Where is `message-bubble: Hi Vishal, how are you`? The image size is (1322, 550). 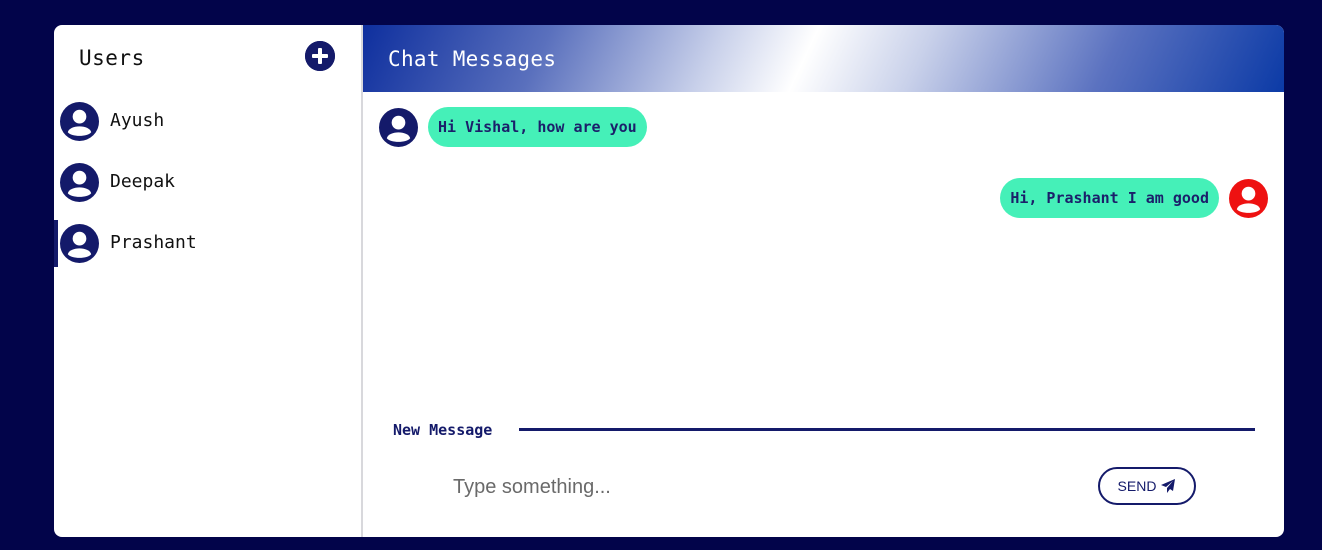
message-bubble: Hi Vishal, how are you is located at coordinates (537, 127).